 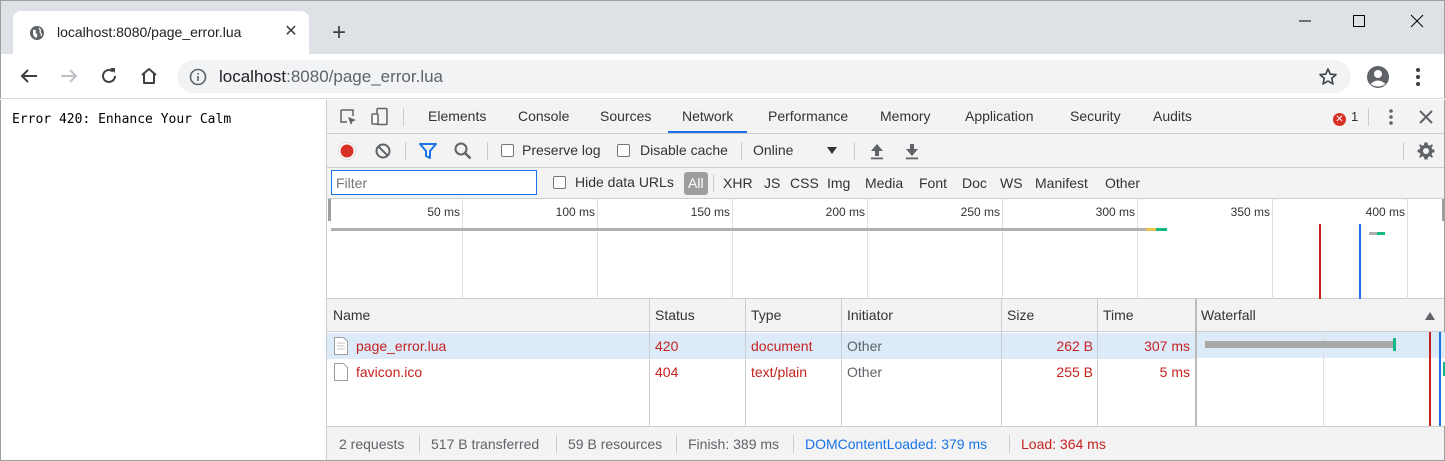 What do you see at coordinates (389, 372) in the screenshot?
I see `request-name: favicon.ico` at bounding box center [389, 372].